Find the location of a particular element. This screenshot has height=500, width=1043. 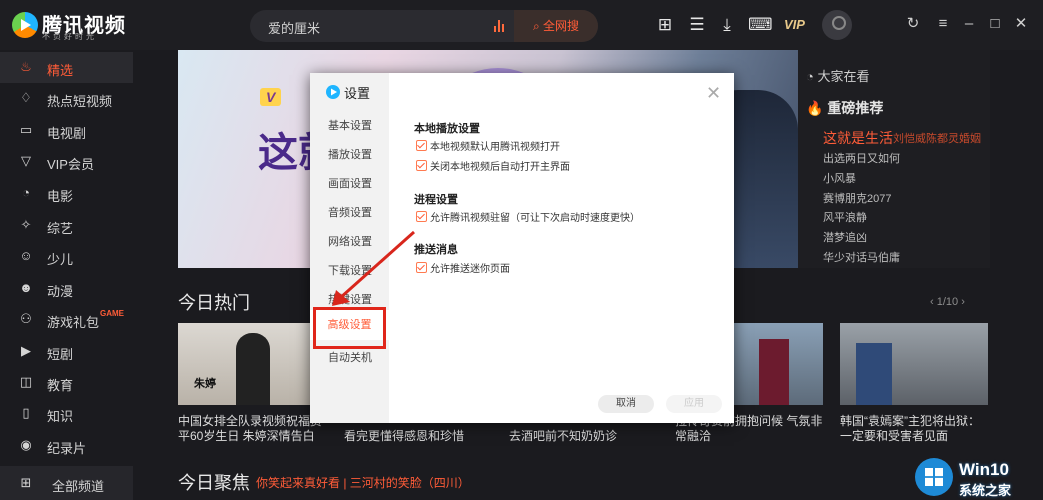

sidebar-item-label: 电影 is located at coordinates (60, 196).